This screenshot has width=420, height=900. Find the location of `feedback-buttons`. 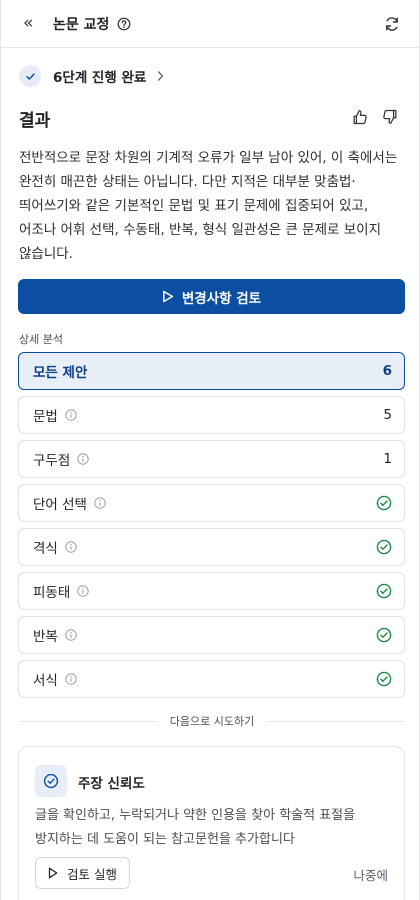

feedback-buttons is located at coordinates (375, 117).